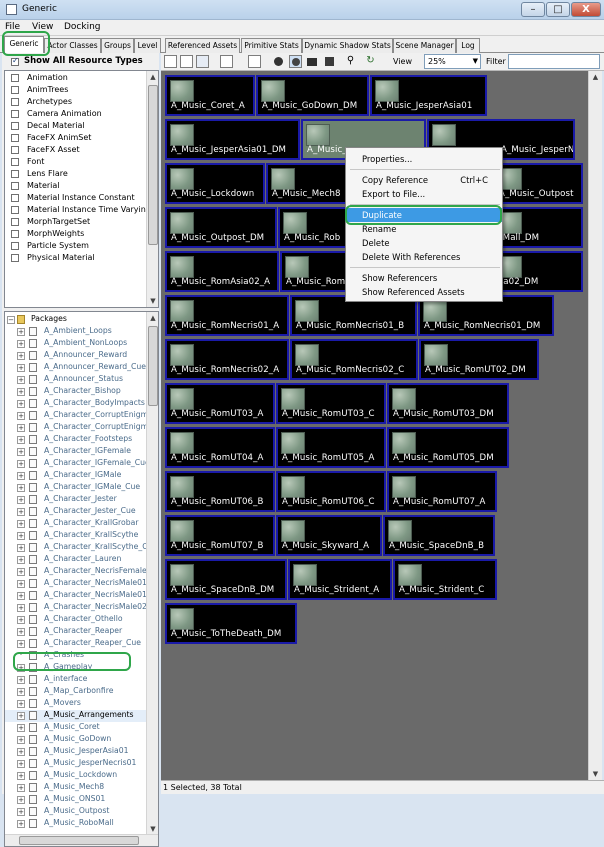 The height and width of the screenshot is (847, 604). What do you see at coordinates (42, 27) in the screenshot?
I see `menu-view: View` at bounding box center [42, 27].